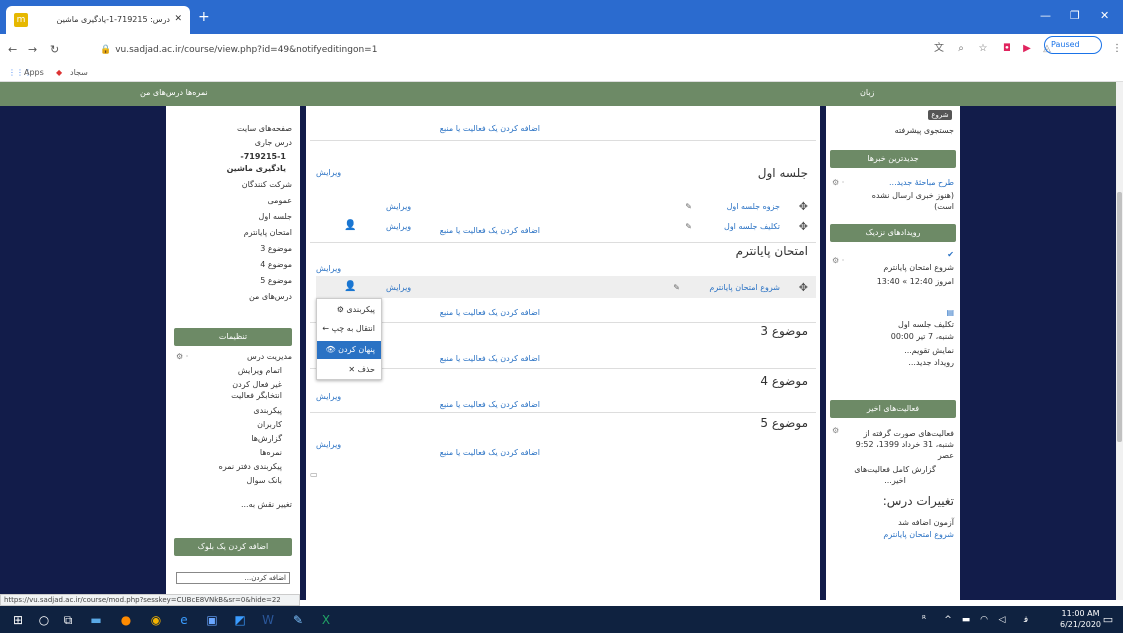  What do you see at coordinates (349, 370) in the screenshot?
I see `menu-delete: حذف ✕` at bounding box center [349, 370].